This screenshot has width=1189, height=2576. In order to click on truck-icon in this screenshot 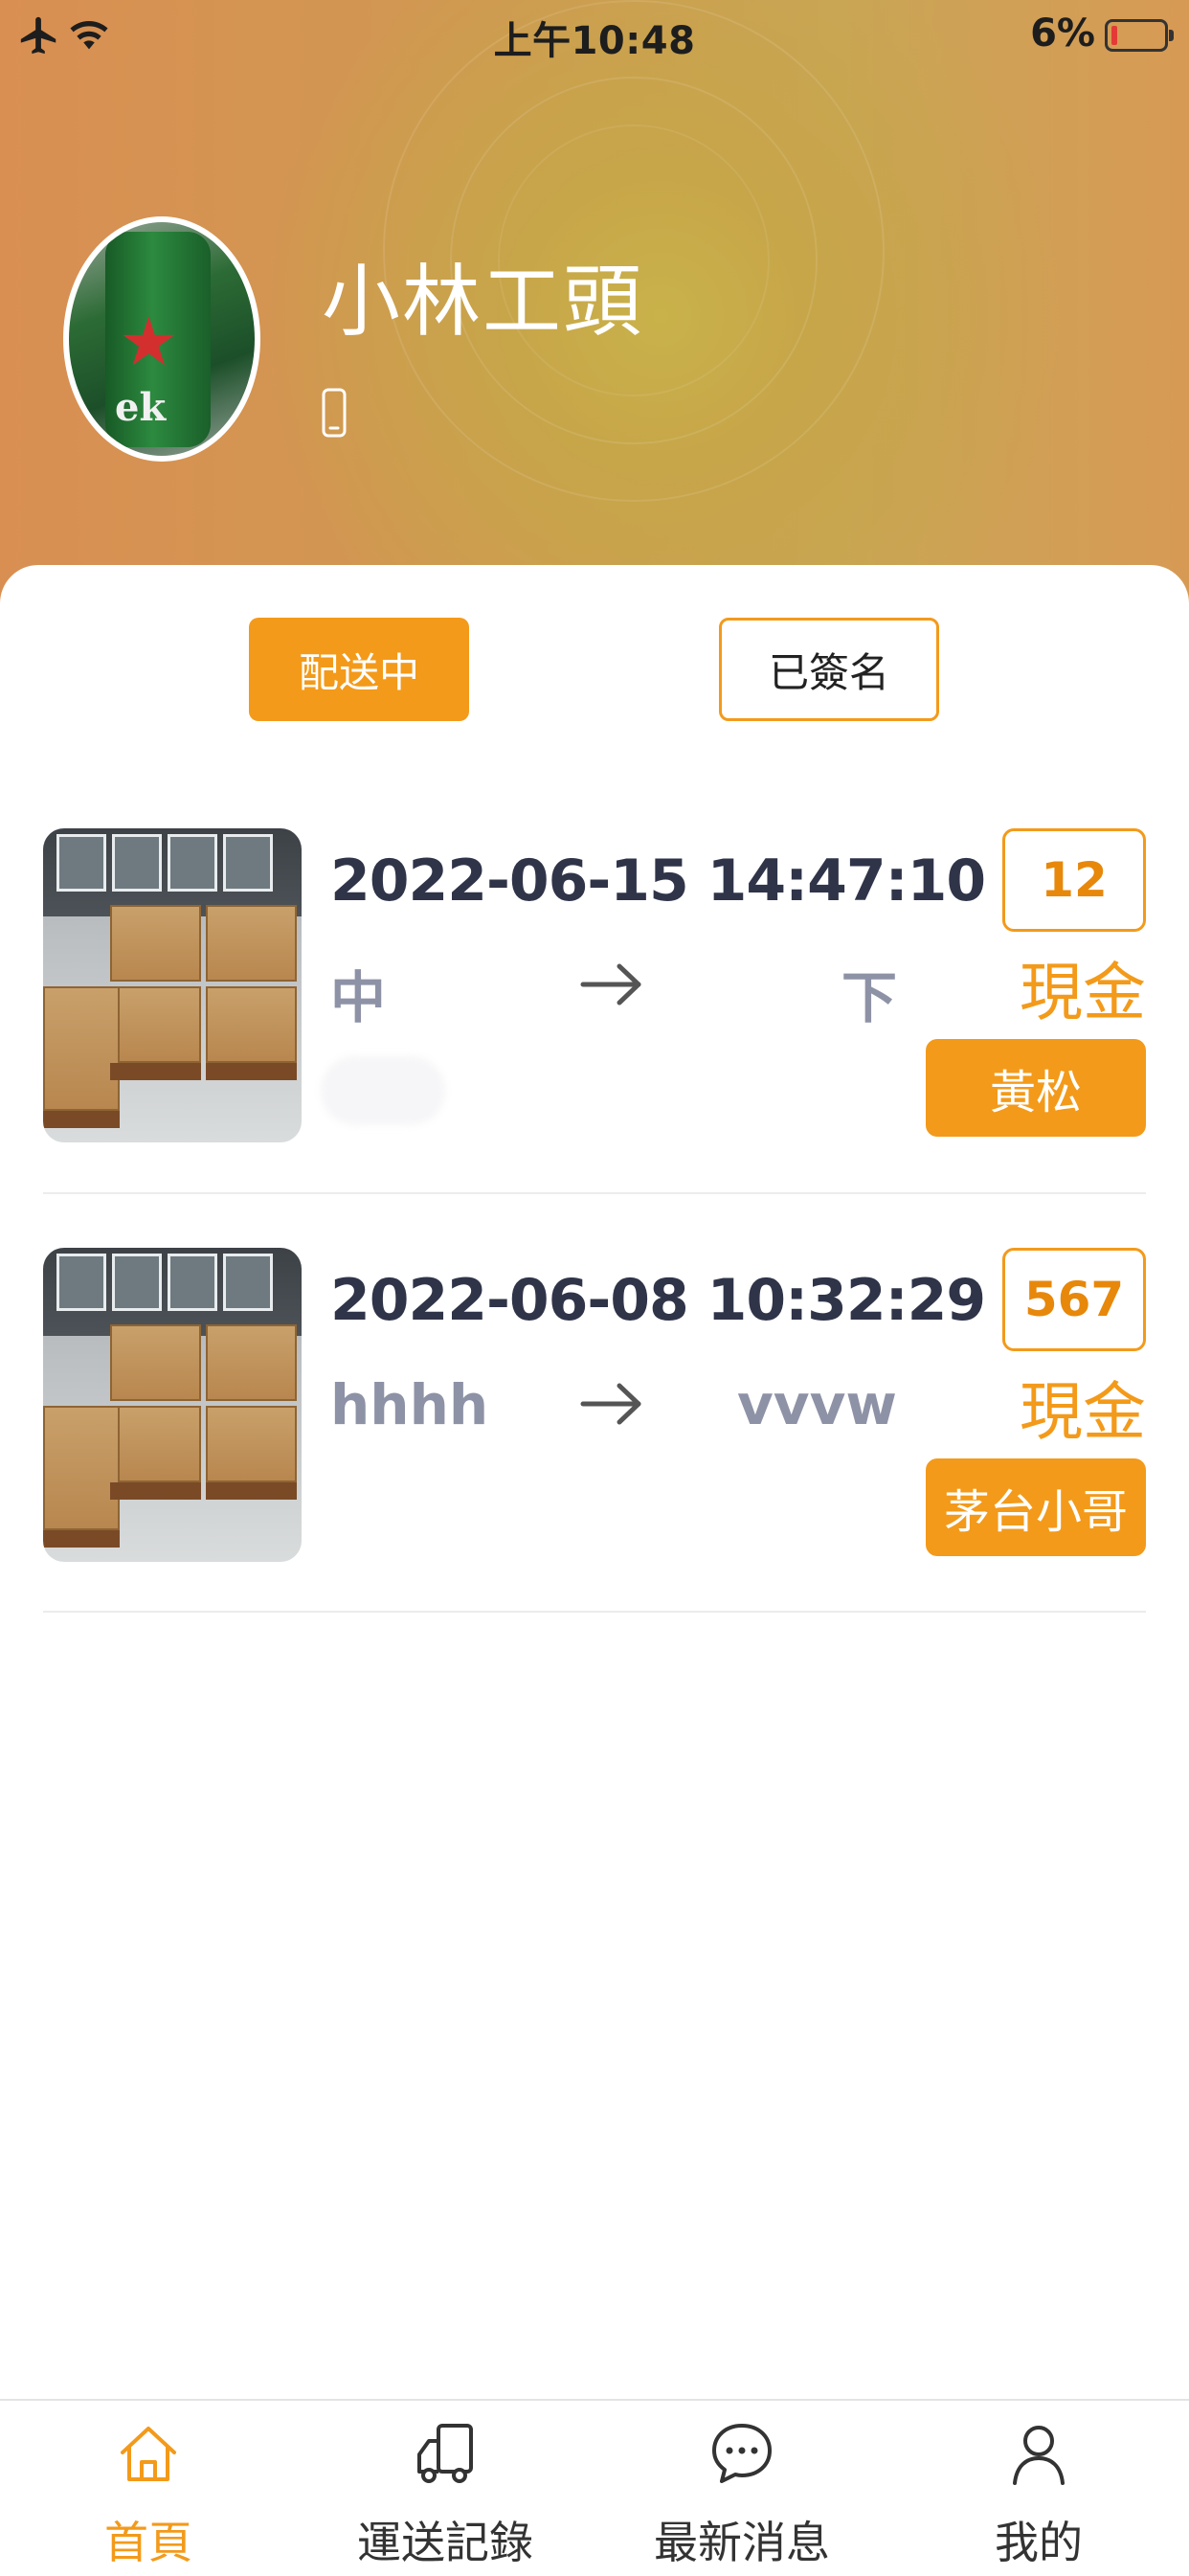, I will do `click(445, 2453)`.